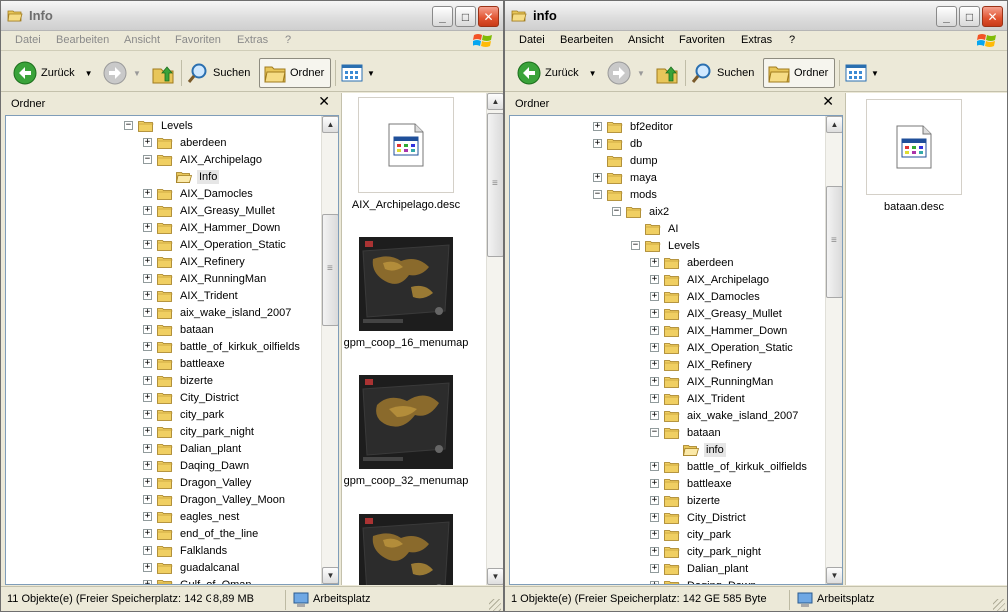  I want to click on file-item: bataan.desc, so click(915, 156).